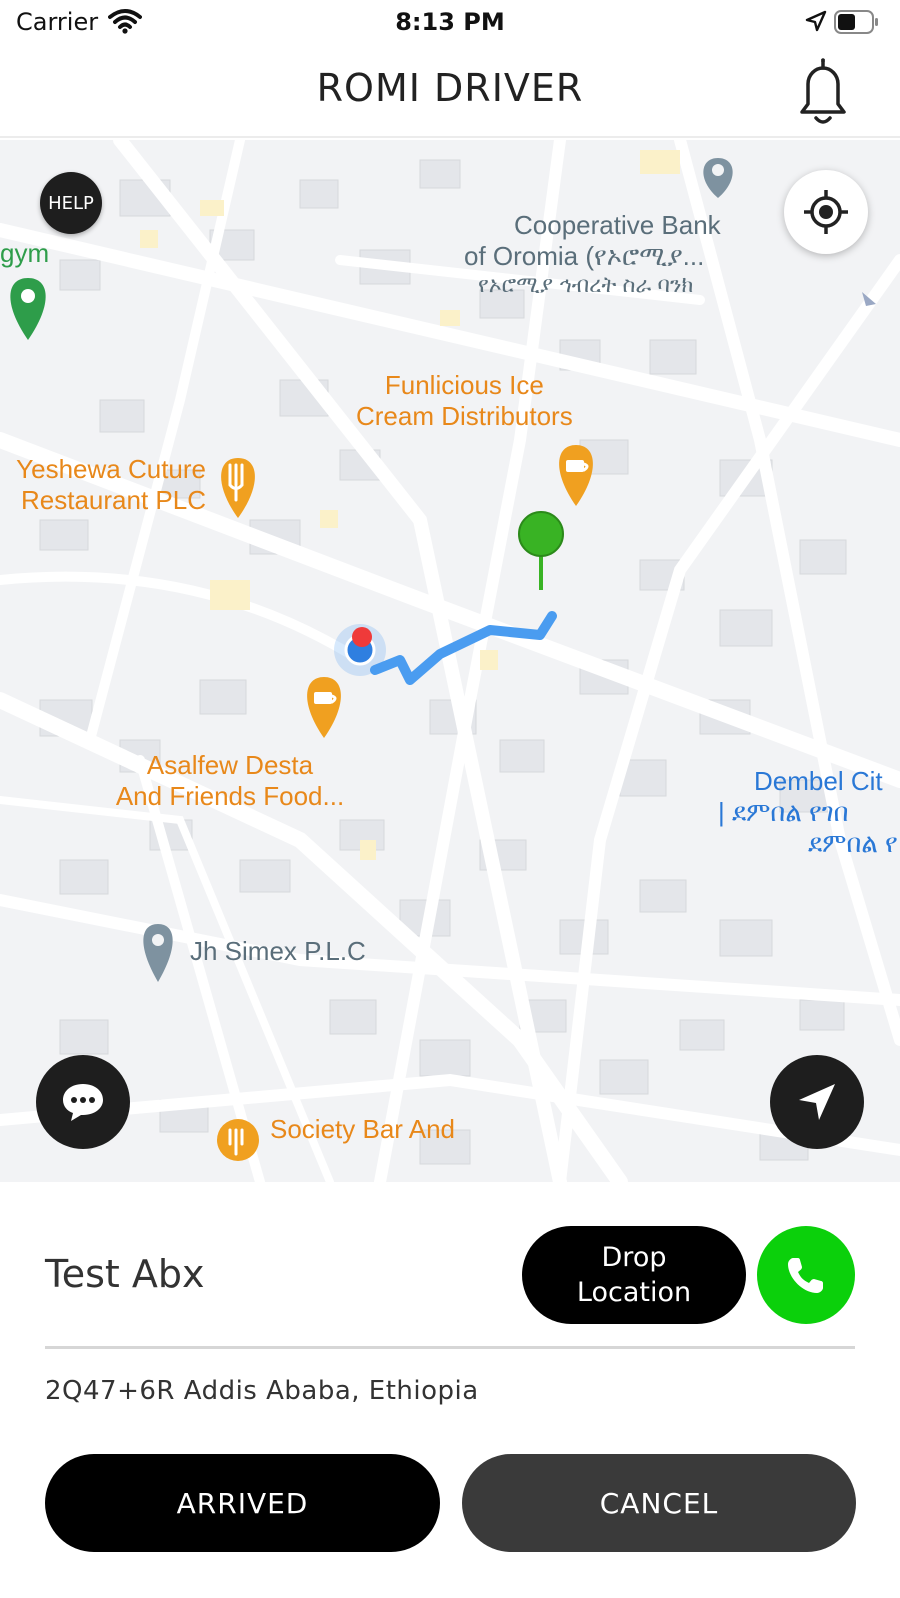 The width and height of the screenshot is (900, 1598). What do you see at coordinates (230, 765) in the screenshot?
I see `poi-asalfew-line1: Asalfew Desta` at bounding box center [230, 765].